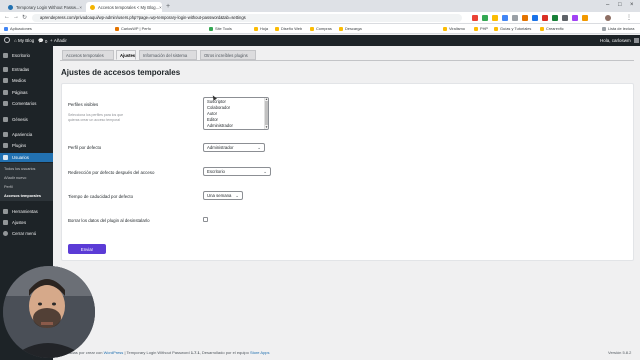 This screenshot has height=360, width=640. Describe the element at coordinates (608, 18) in the screenshot. I see `profile-avatar` at that location.